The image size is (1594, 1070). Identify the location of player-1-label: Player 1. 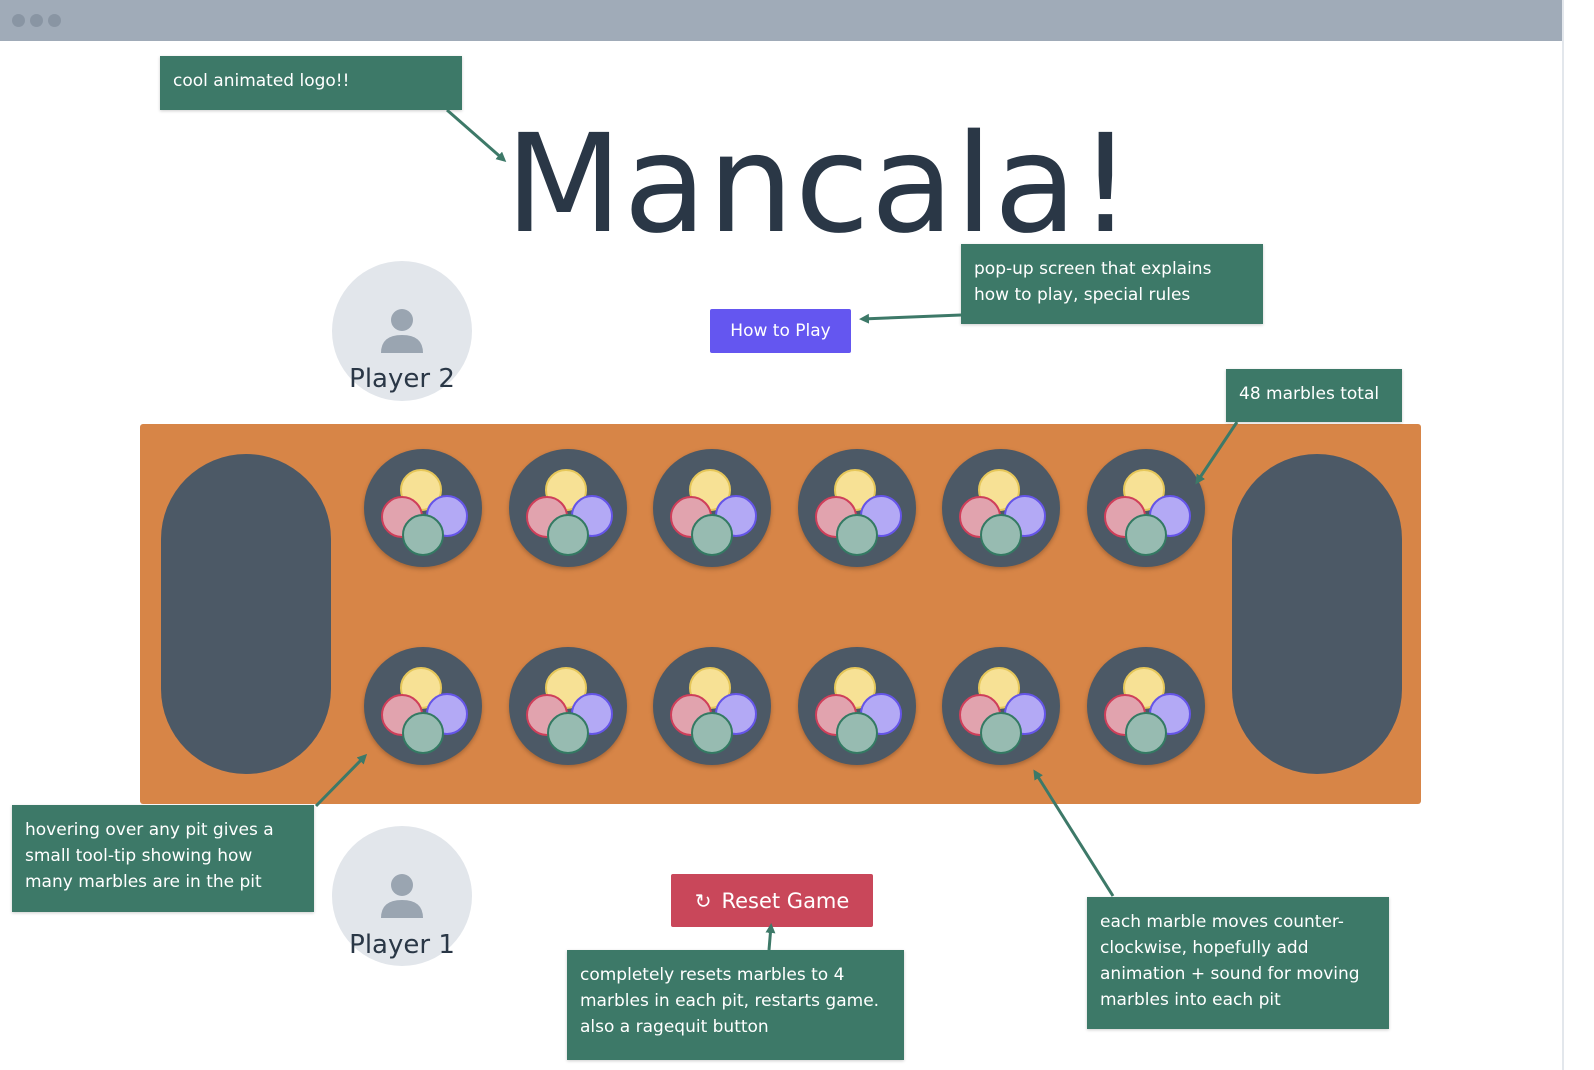
(402, 945).